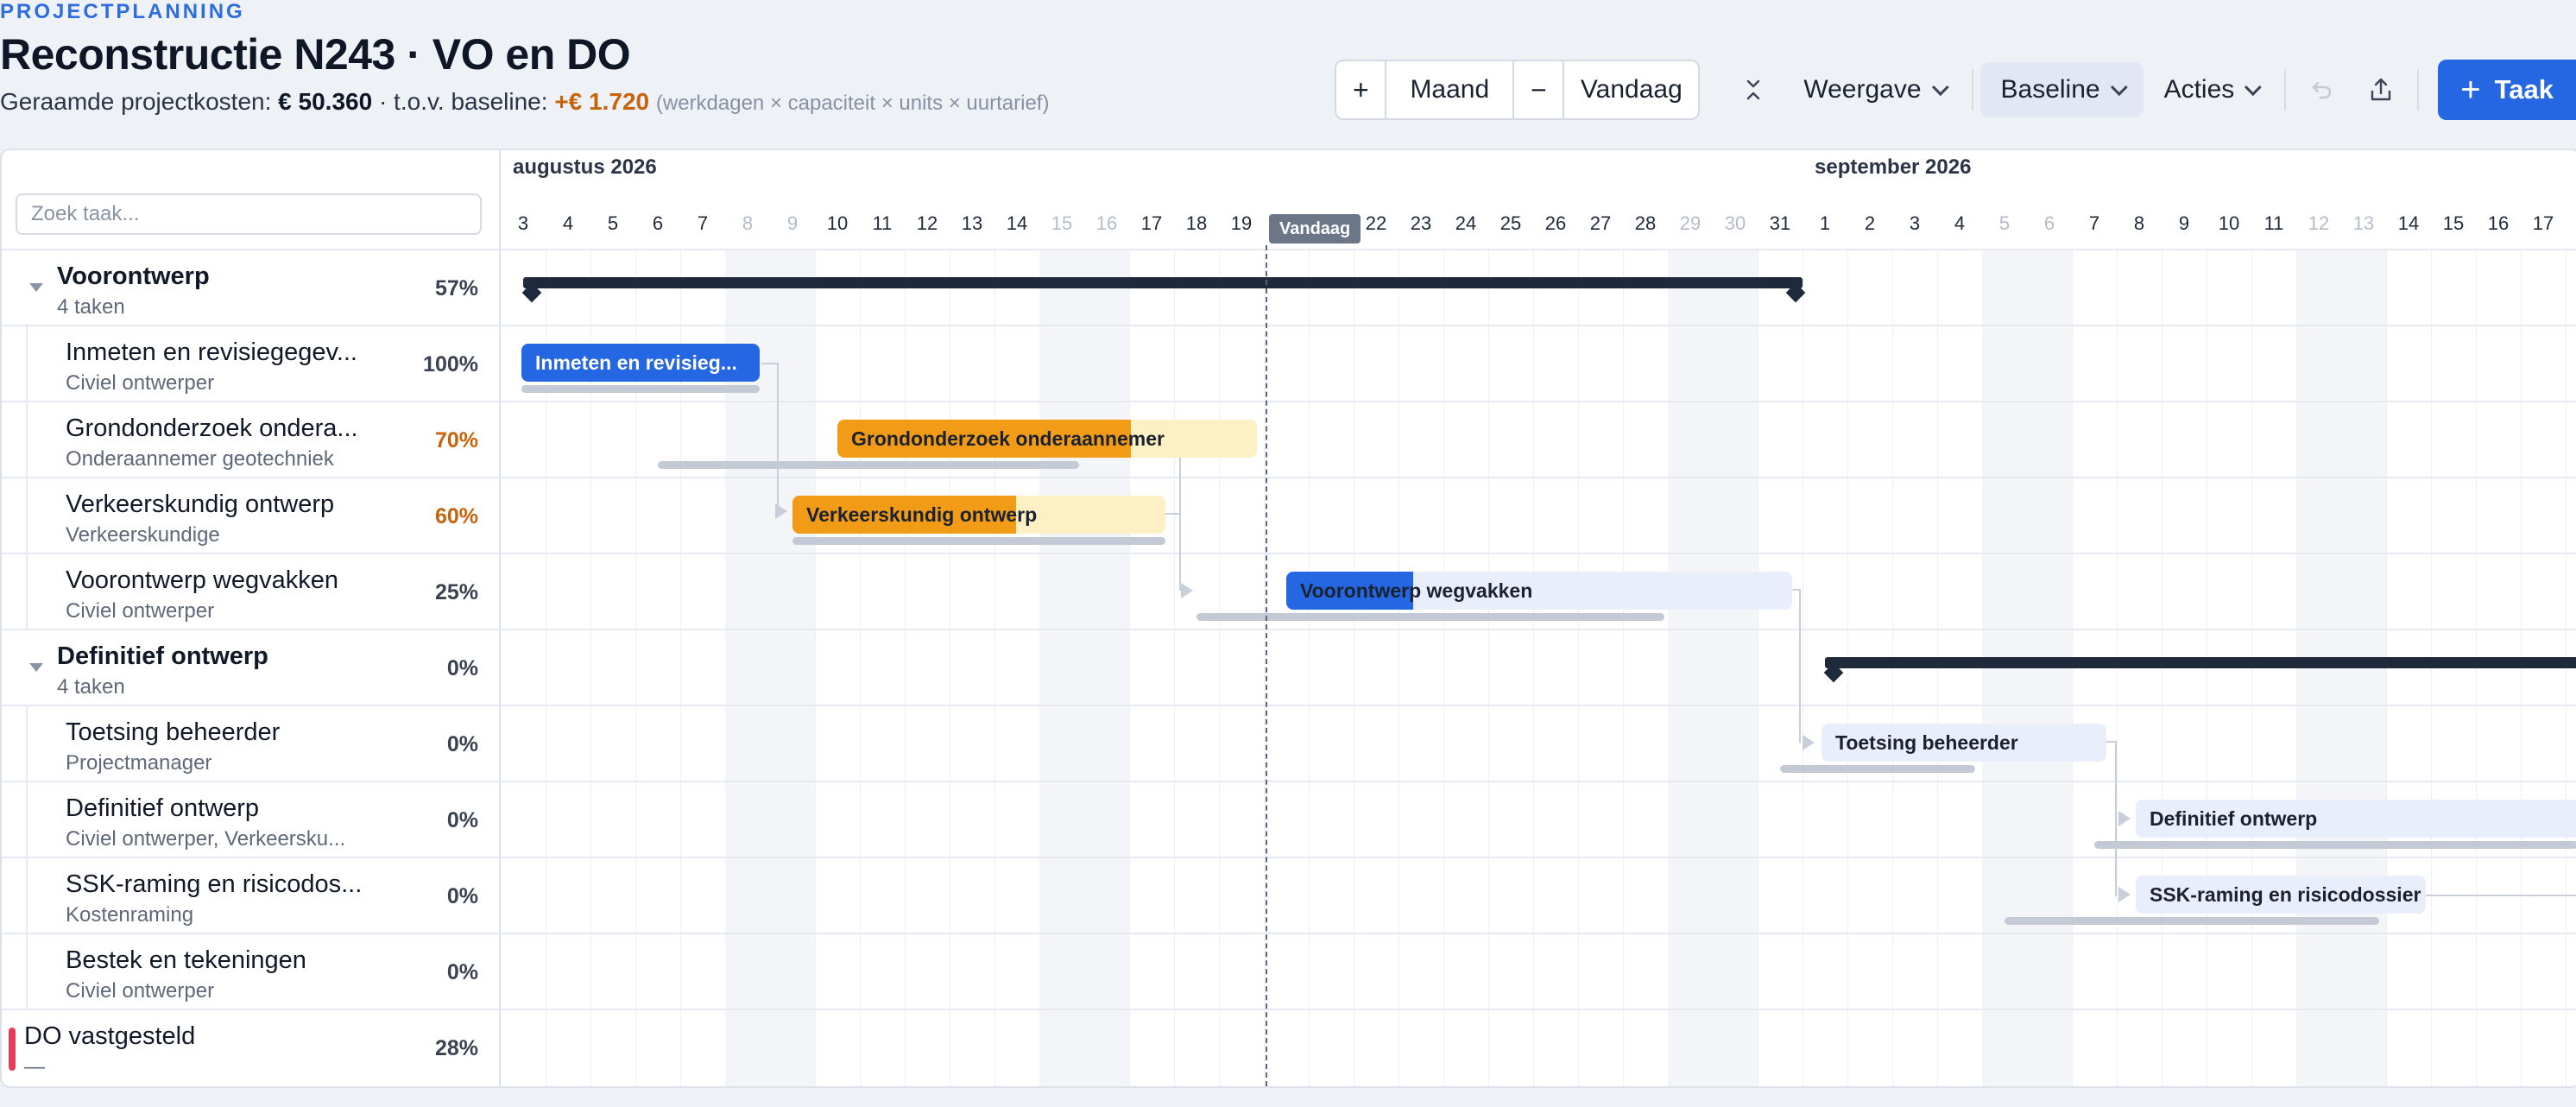 This screenshot has height=1107, width=2576. Describe the element at coordinates (456, 440) in the screenshot. I see `task-percent: 70%` at that location.